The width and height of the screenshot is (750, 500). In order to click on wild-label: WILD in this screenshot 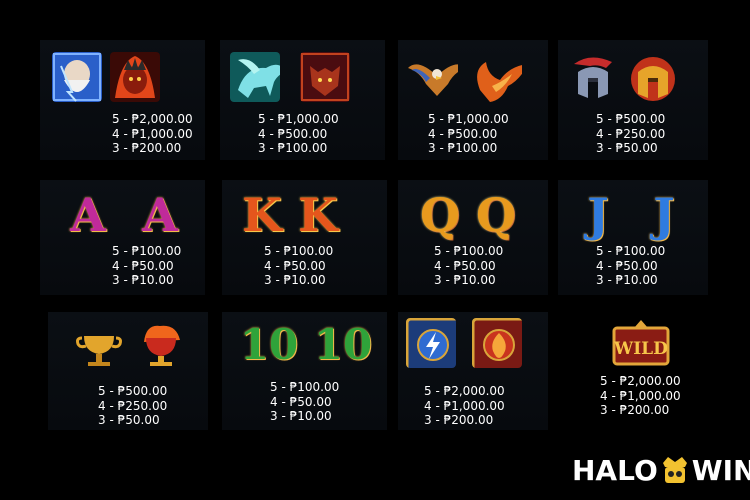, I will do `click(640, 349)`.